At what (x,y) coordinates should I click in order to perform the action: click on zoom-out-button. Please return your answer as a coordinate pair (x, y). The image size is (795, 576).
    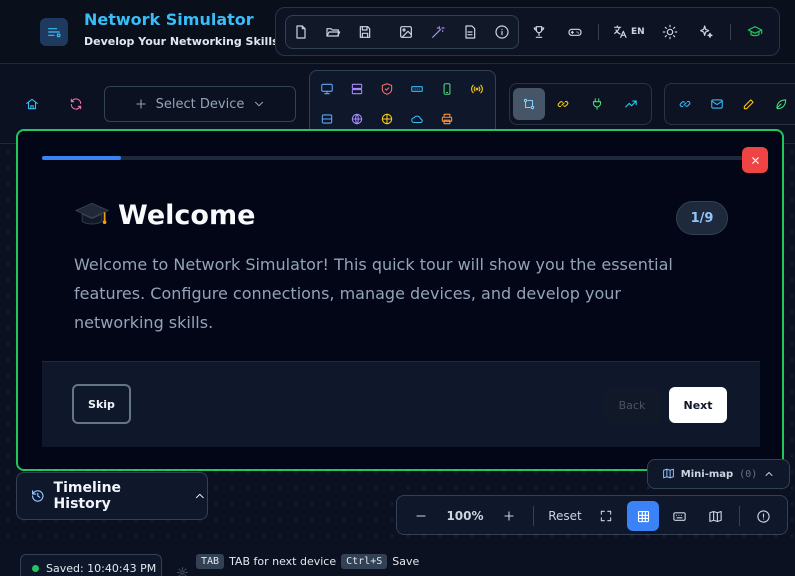
    Looking at the image, I should click on (421, 516).